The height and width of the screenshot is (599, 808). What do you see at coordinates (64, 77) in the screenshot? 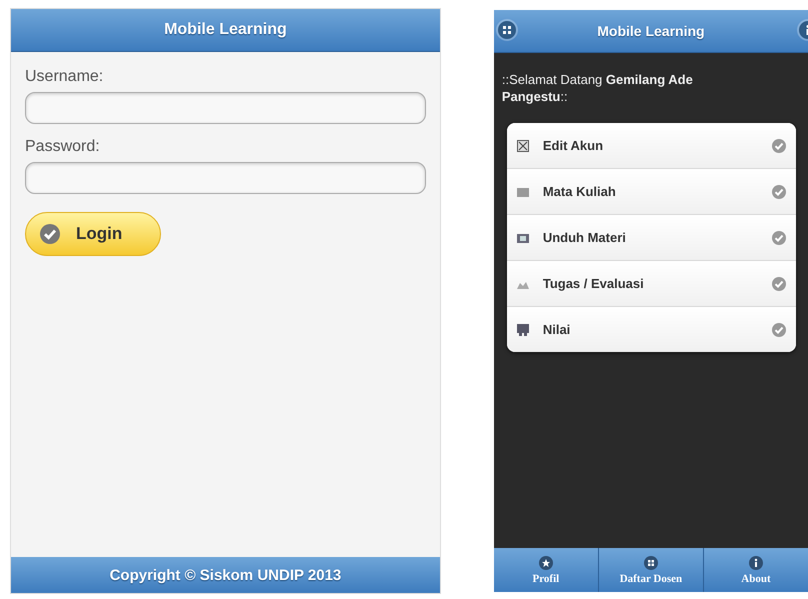
I see `field-label: Username:` at bounding box center [64, 77].